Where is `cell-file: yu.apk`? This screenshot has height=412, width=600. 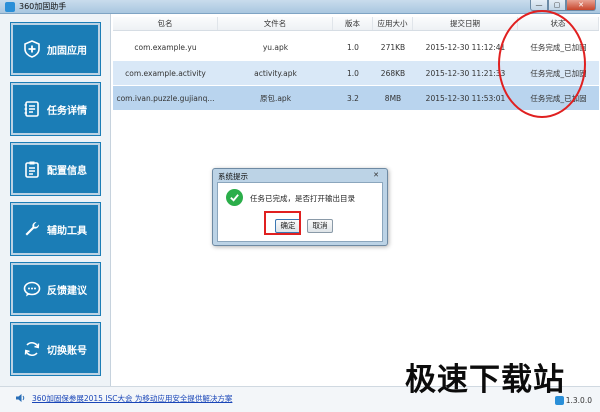
cell-file: yu.apk is located at coordinates (275, 47).